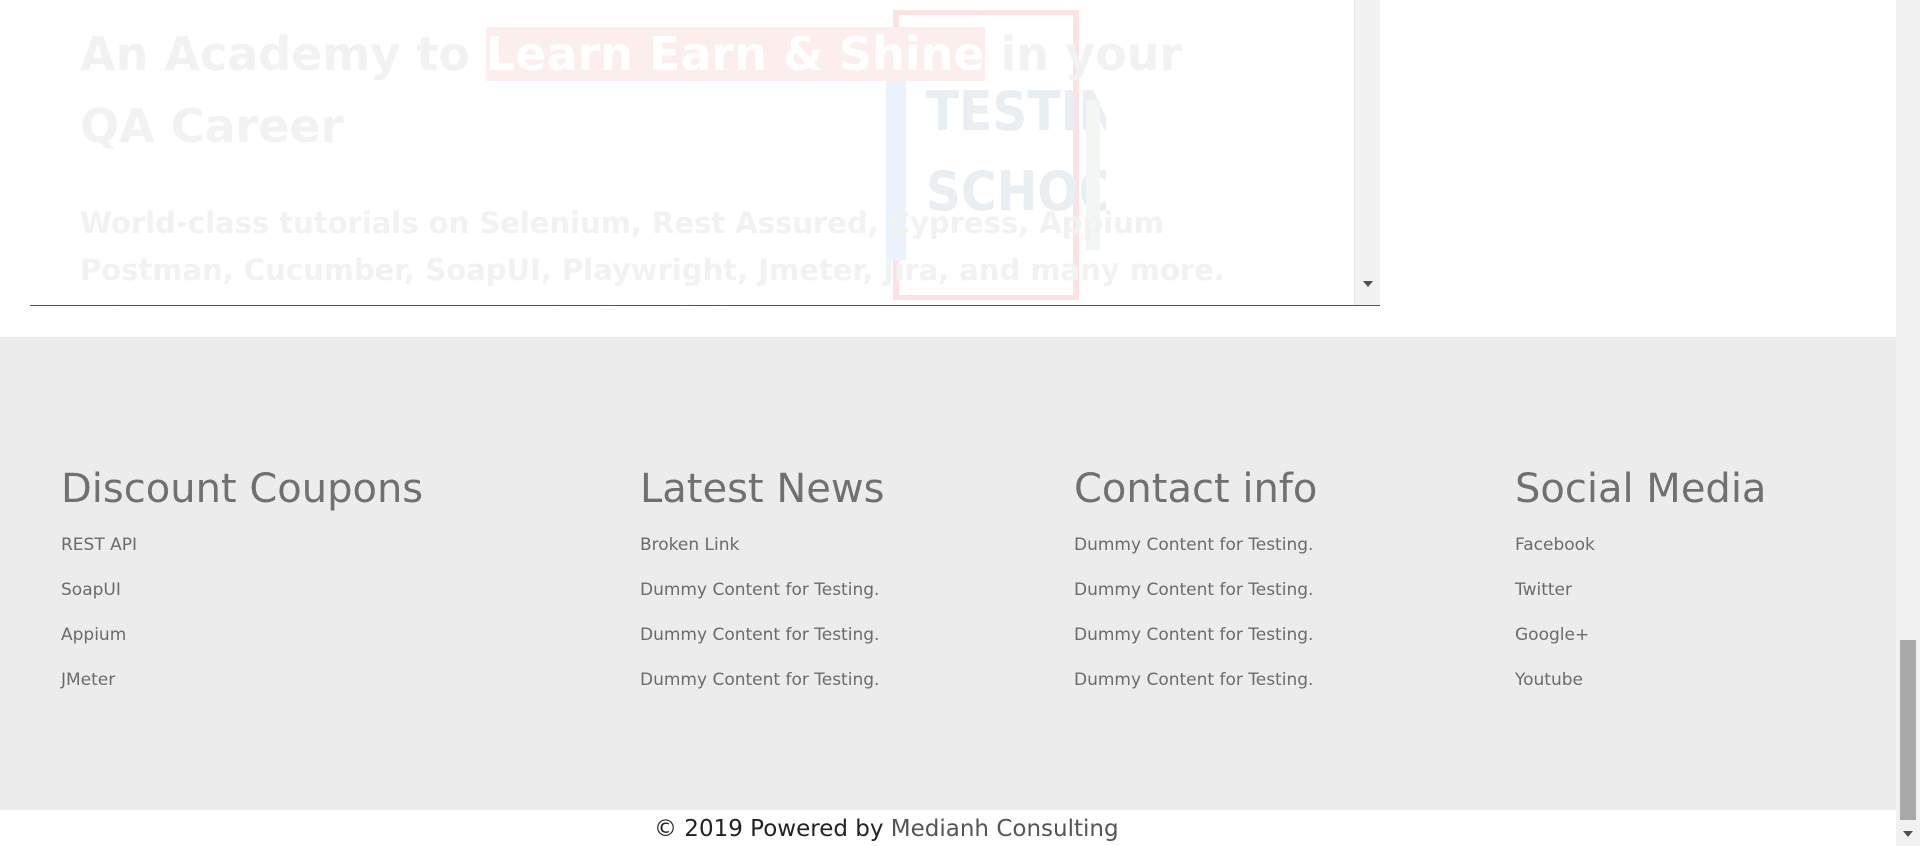 The image size is (1920, 846). Describe the element at coordinates (1195, 545) in the screenshot. I see `footer-link-contact-1: Dummy Content for Testing.` at that location.